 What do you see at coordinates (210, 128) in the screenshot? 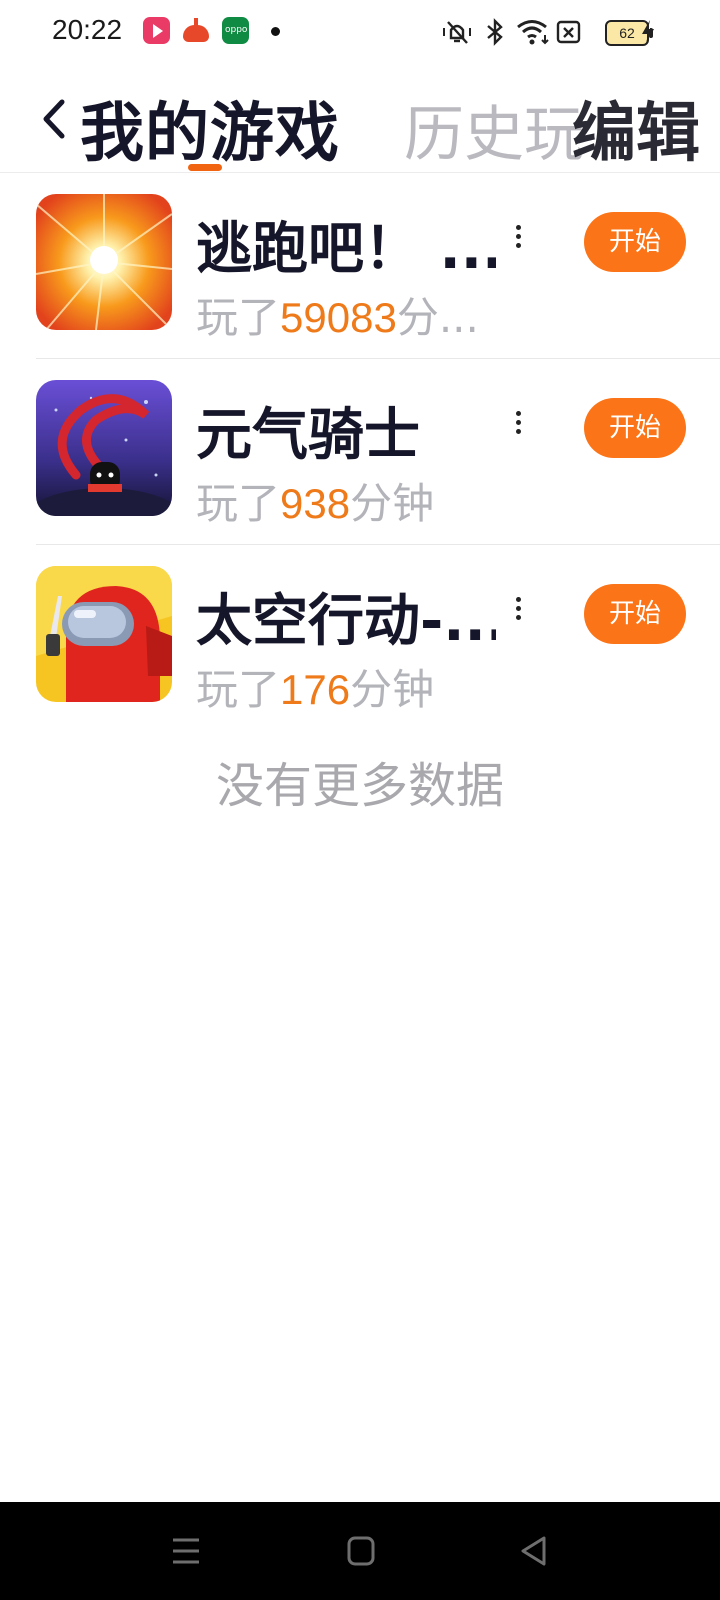
I see `tab-my-games: 我的游戏` at bounding box center [210, 128].